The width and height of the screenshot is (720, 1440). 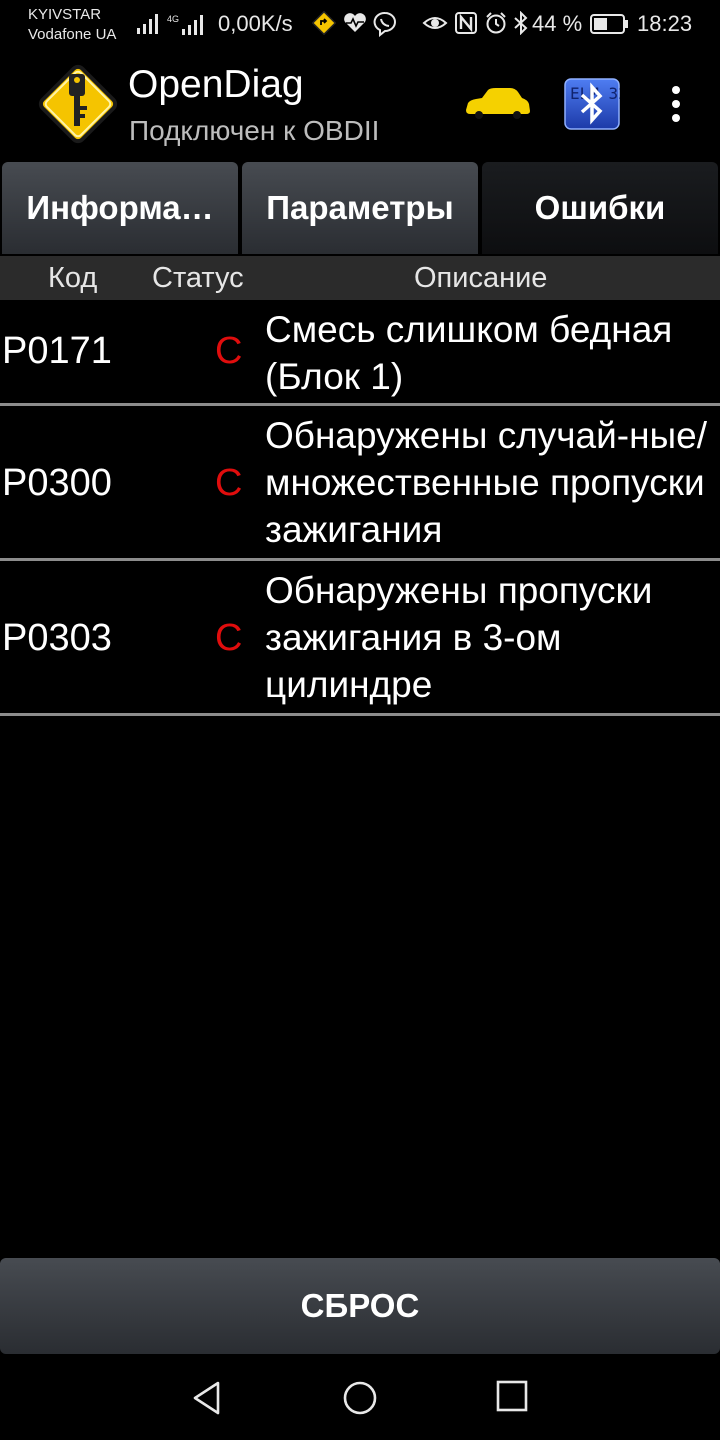 What do you see at coordinates (324, 23) in the screenshot?
I see `route-icon` at bounding box center [324, 23].